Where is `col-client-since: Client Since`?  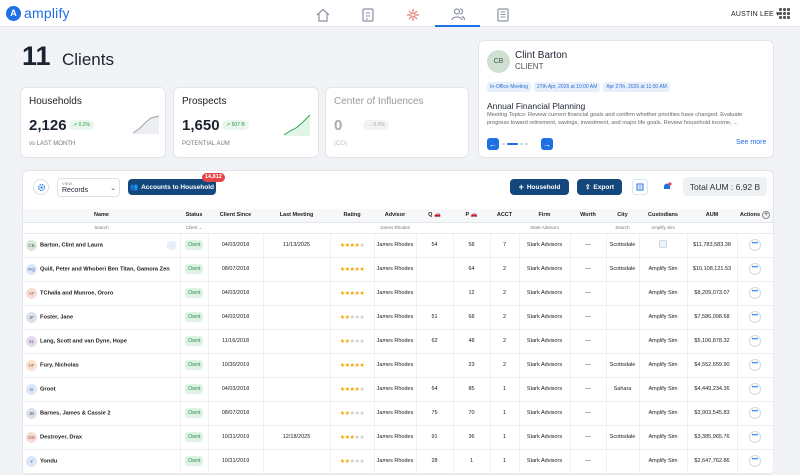
col-client-since: Client Since is located at coordinates (235, 216).